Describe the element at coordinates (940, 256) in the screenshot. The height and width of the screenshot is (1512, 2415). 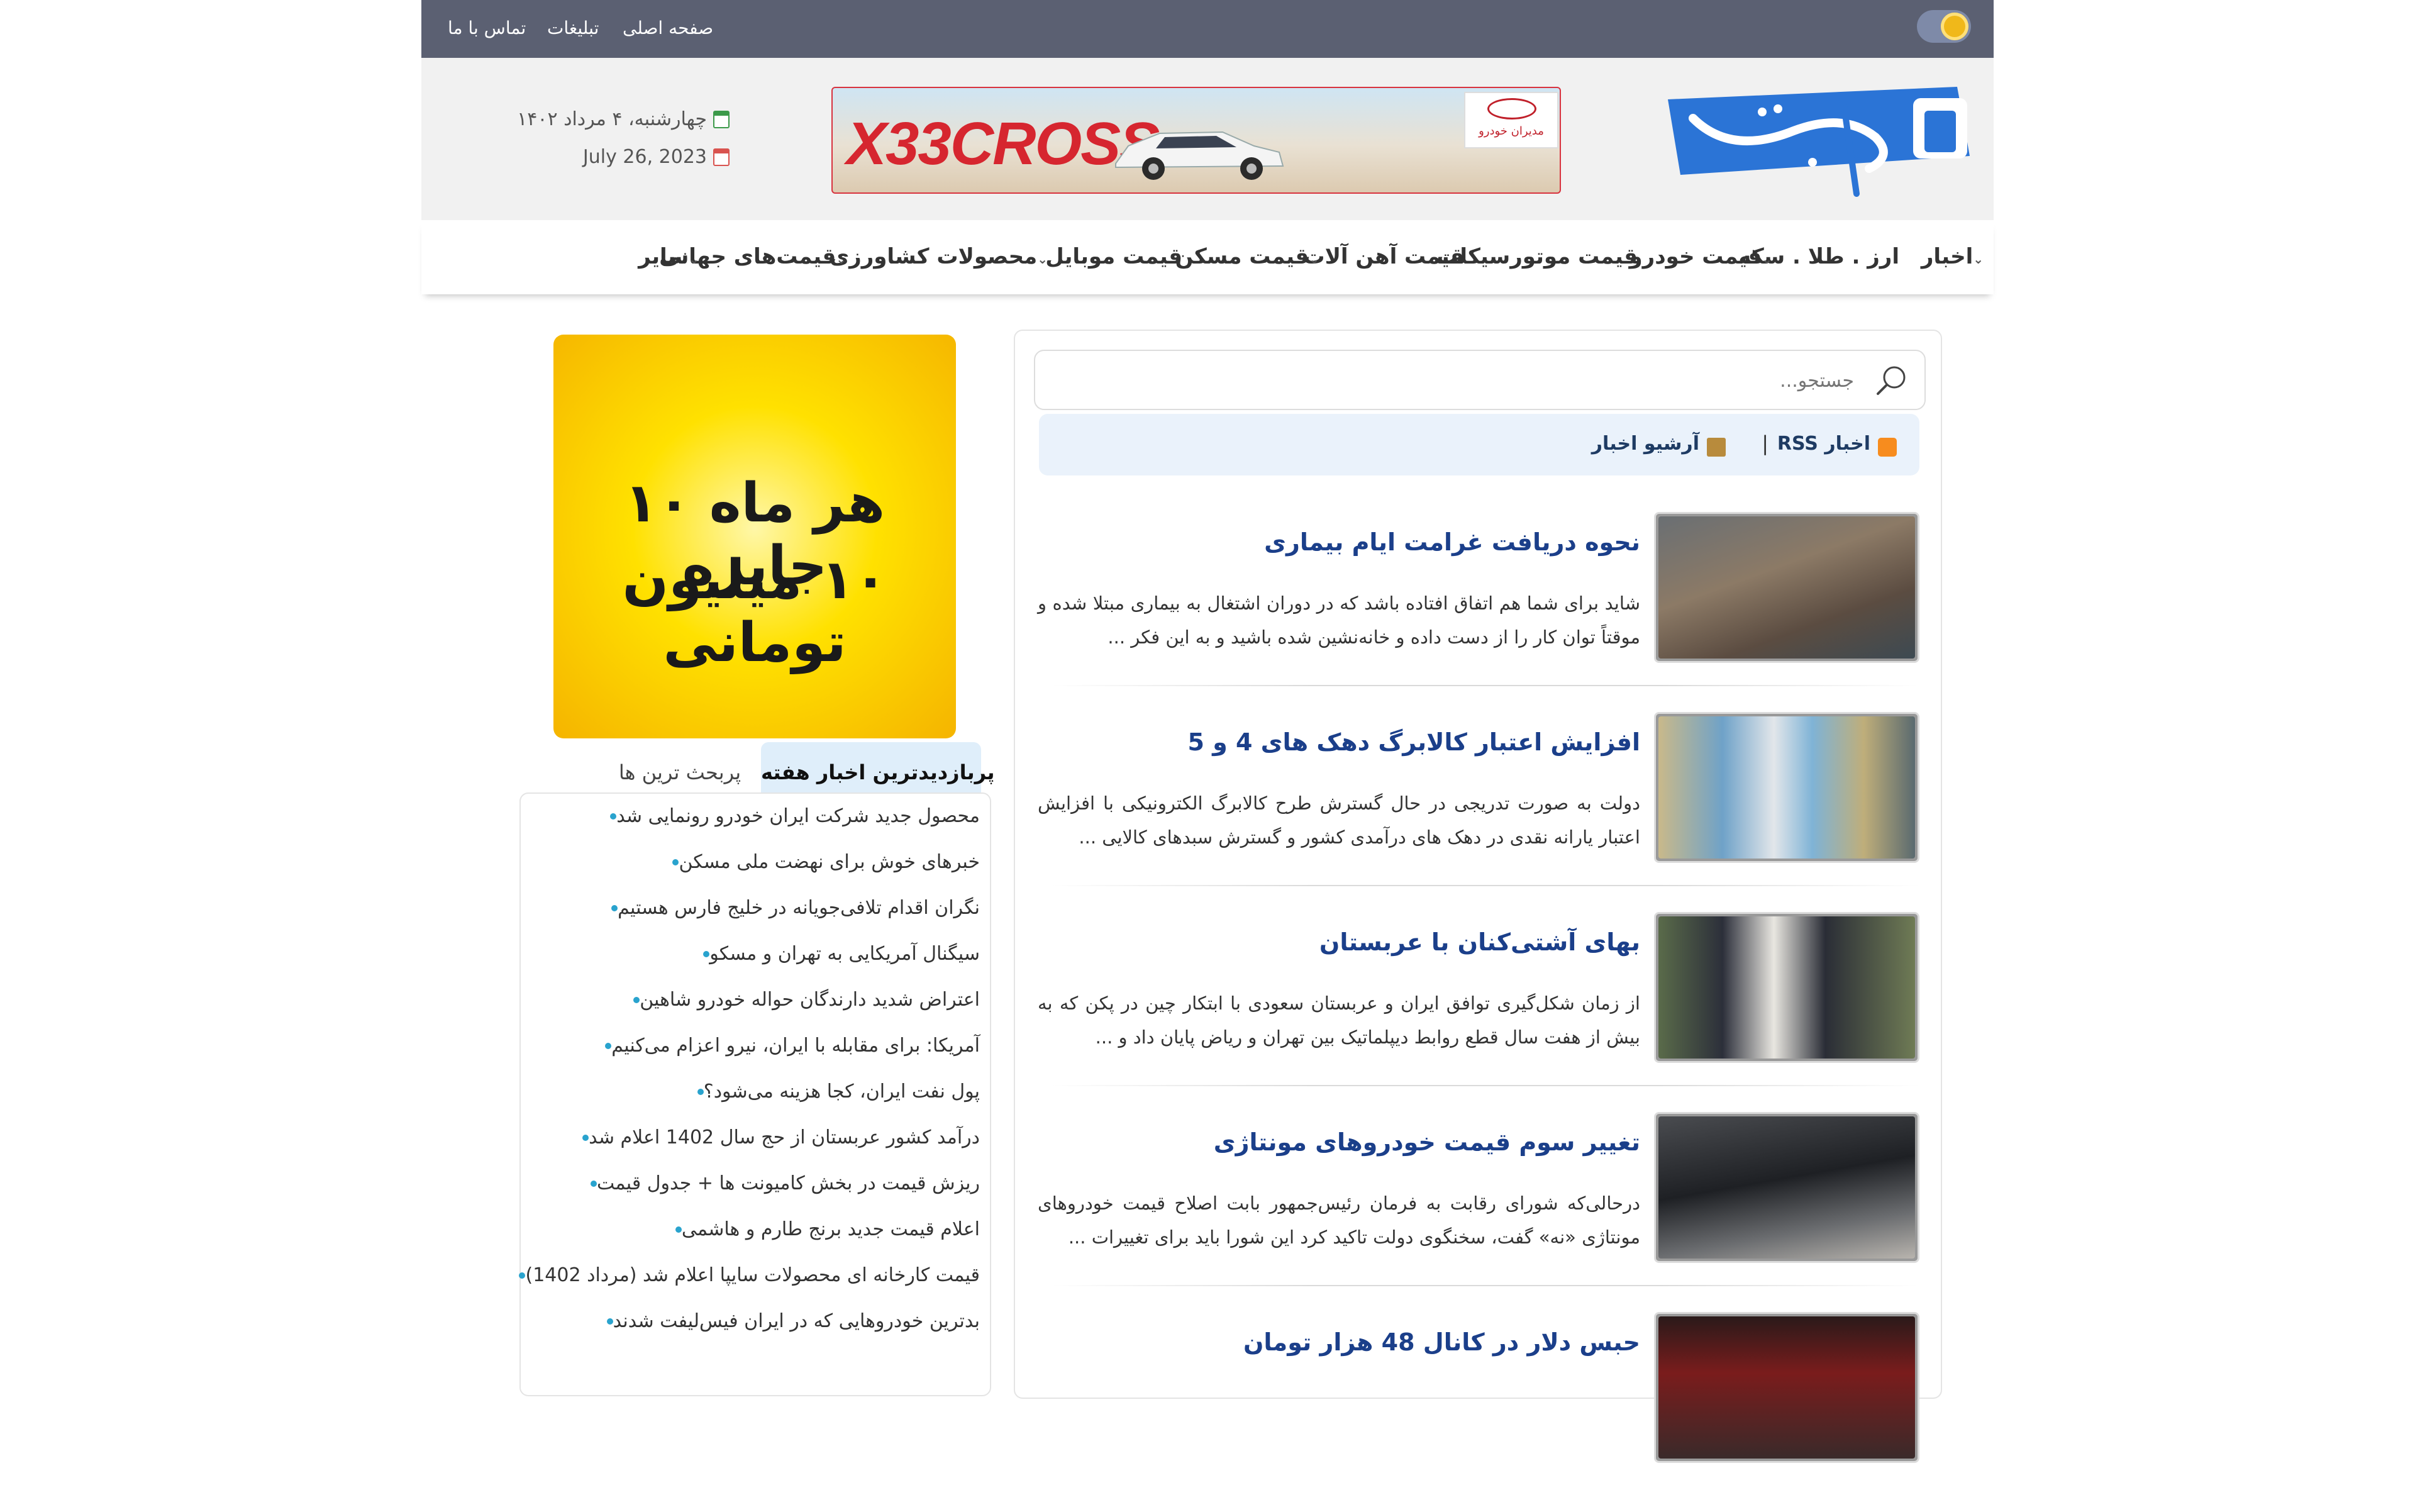
I see `nav-item-agriculture: محصولات کشاورزی⌄` at that location.